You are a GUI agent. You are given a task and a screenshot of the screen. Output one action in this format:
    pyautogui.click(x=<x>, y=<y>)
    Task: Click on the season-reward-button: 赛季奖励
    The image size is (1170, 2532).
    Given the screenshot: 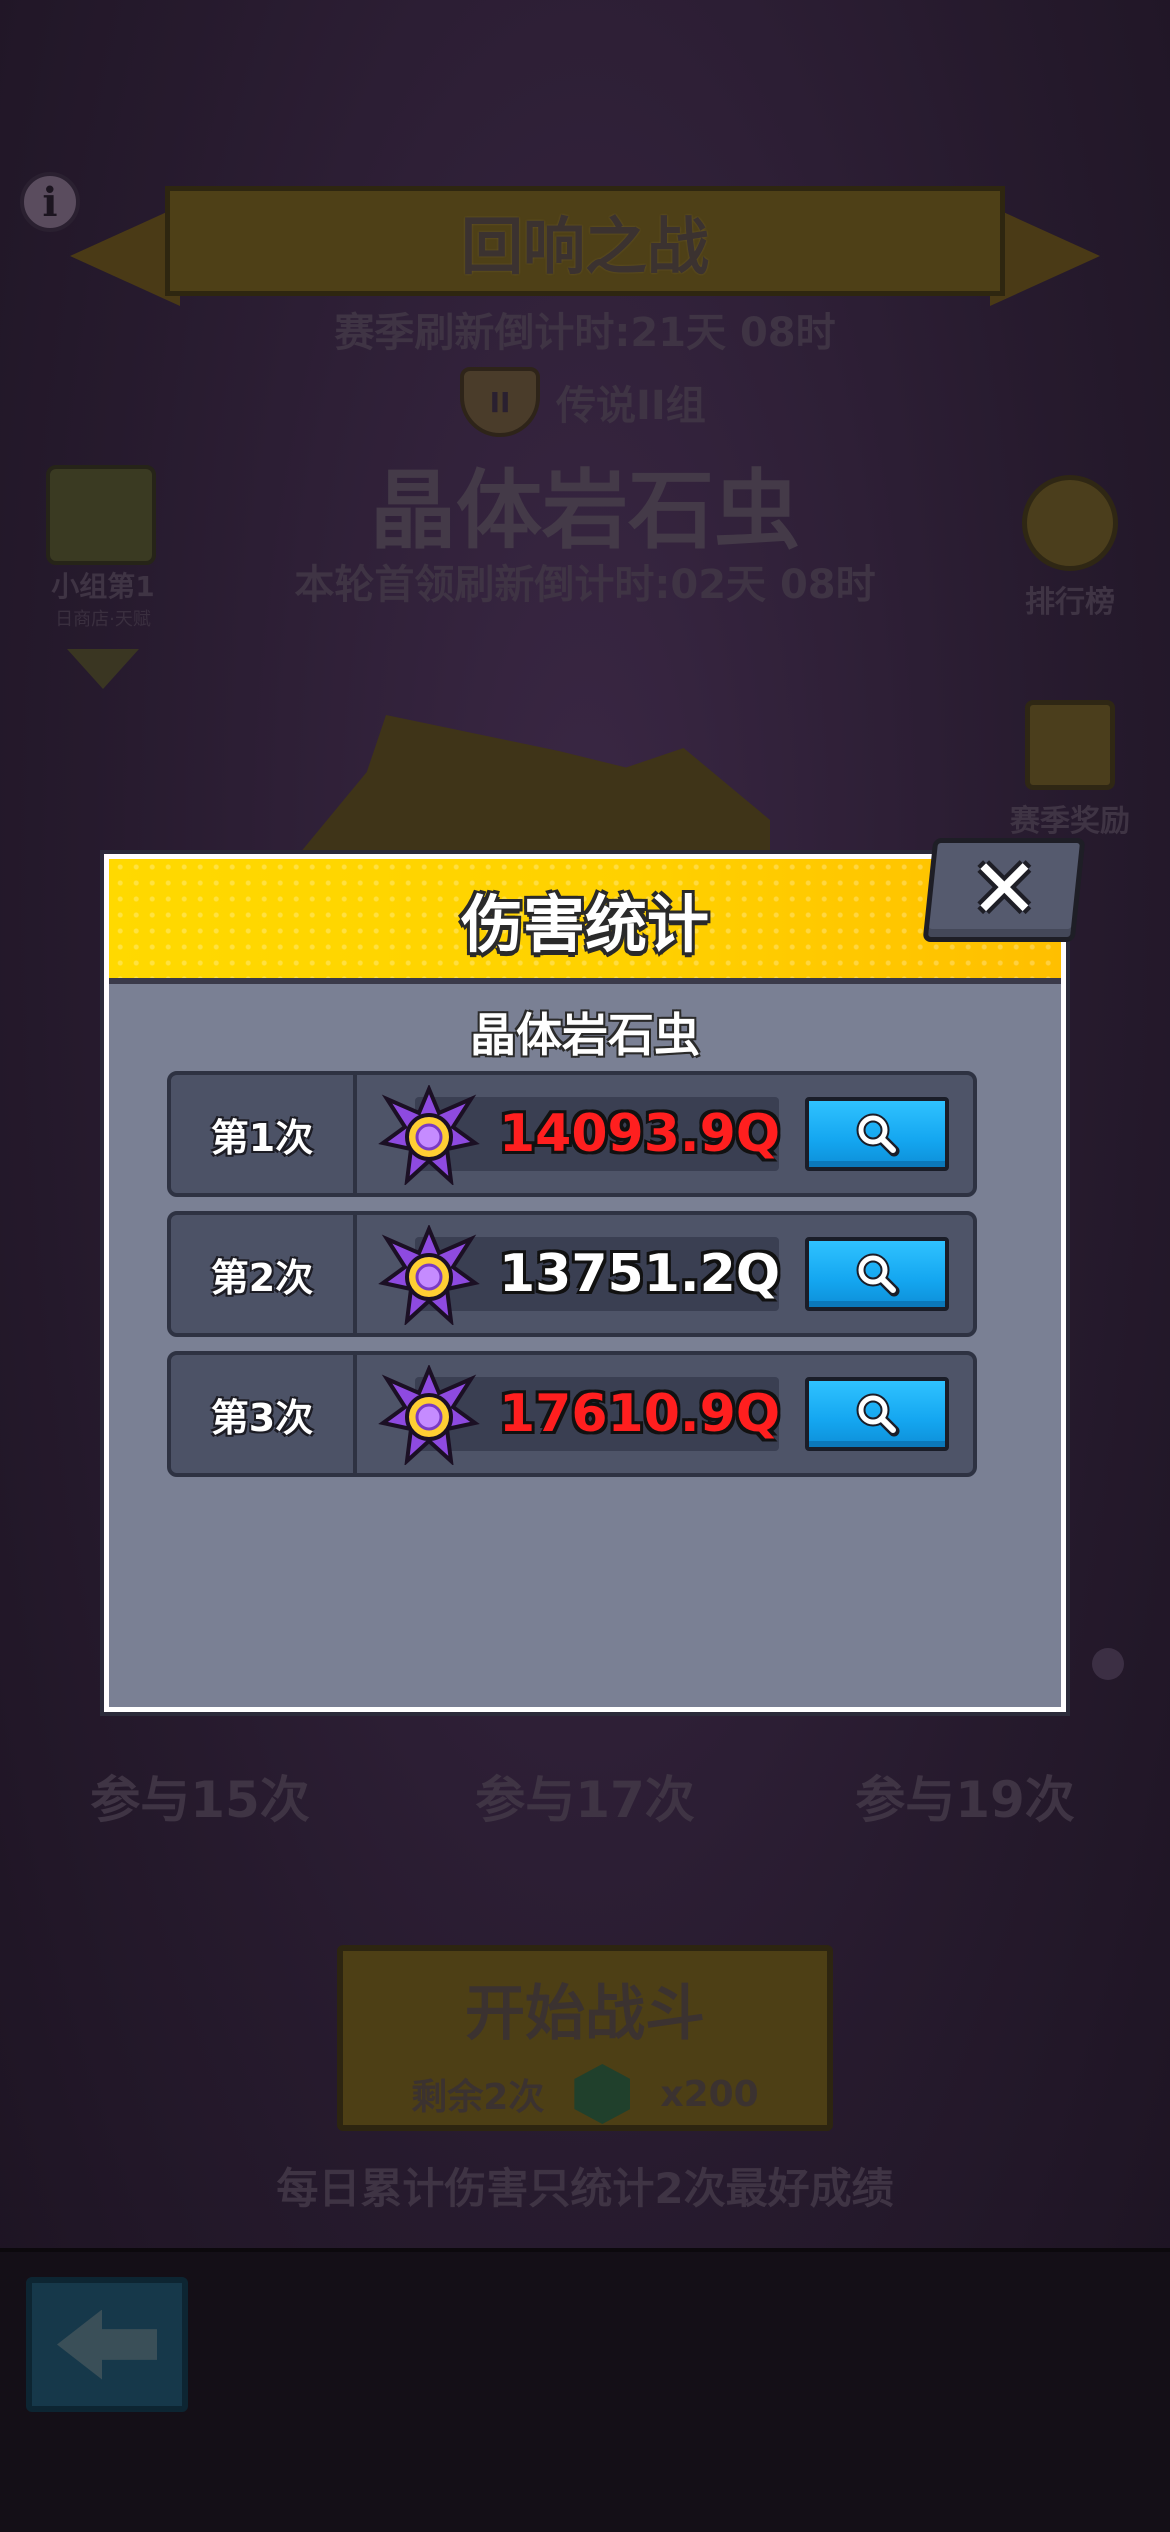 What is the action you would take?
    pyautogui.click(x=1070, y=770)
    